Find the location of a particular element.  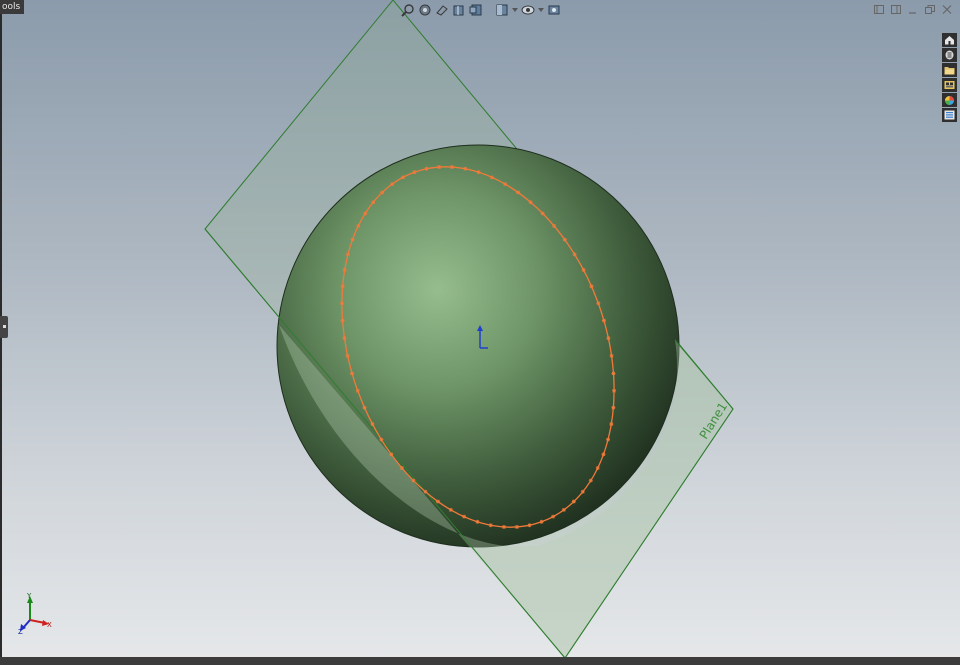

minimize-icon is located at coordinates (912, 9).